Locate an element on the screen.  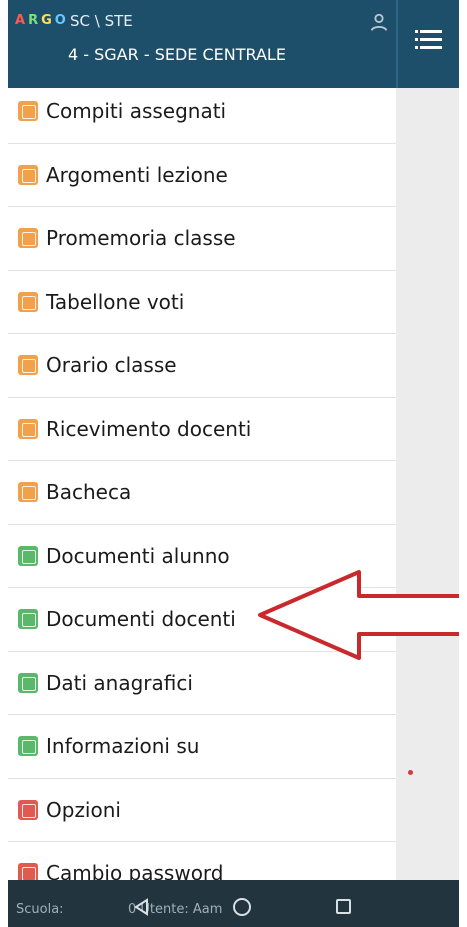
wrench-icon is located at coordinates (28, 809).